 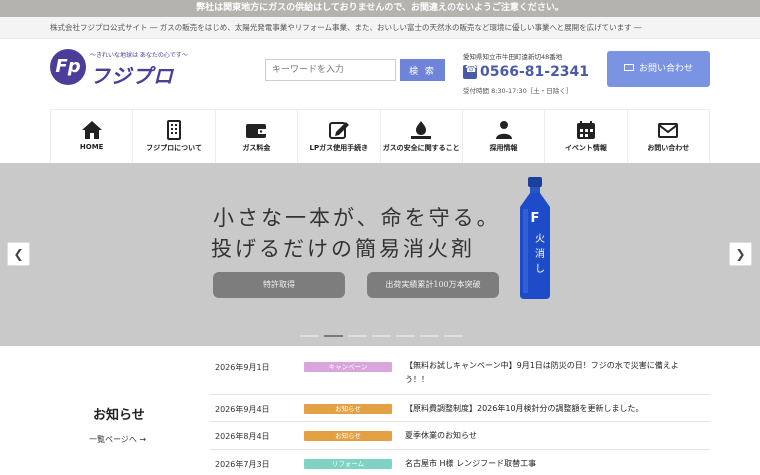 I want to click on news-title: 夏季休業のお知らせ, so click(x=547, y=436).